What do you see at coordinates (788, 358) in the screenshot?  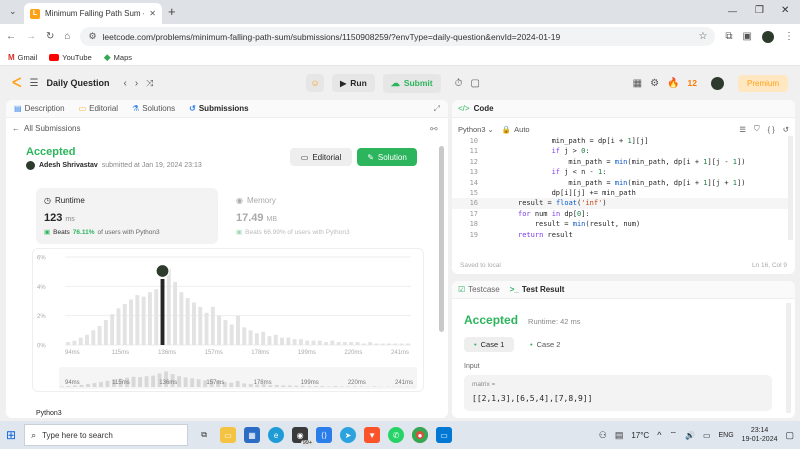 I see `test-scrollbar` at bounding box center [788, 358].